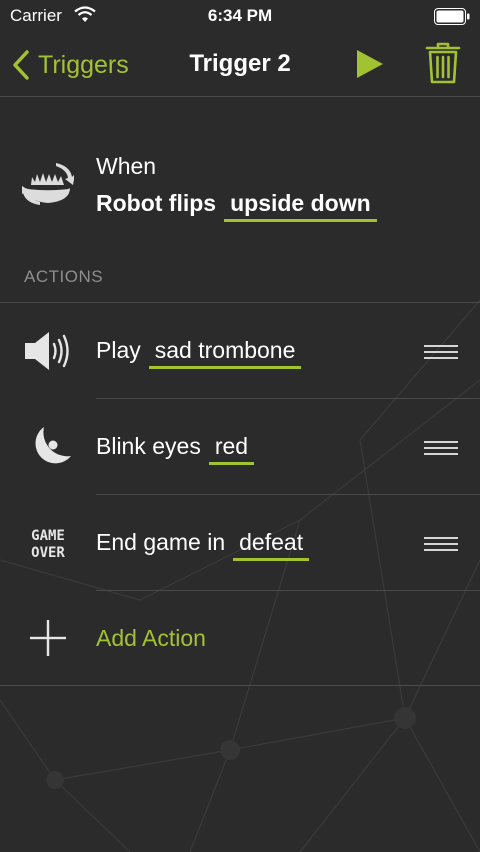 The height and width of the screenshot is (852, 480). I want to click on eye-icon, so click(53, 445).